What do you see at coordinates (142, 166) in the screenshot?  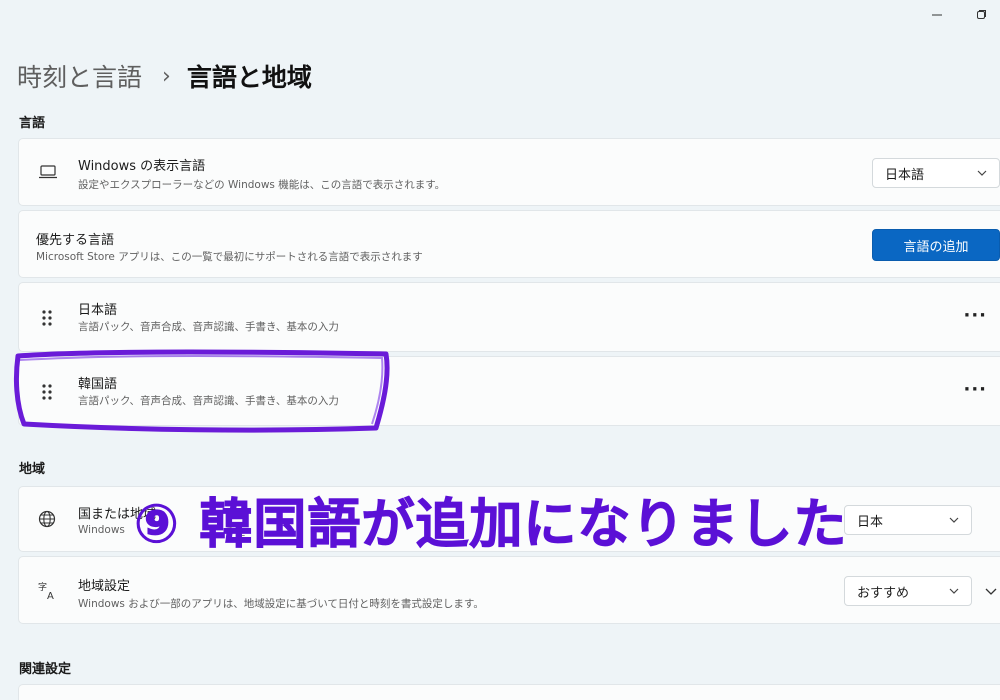 I see `display-language-title: Windows の表示言語` at bounding box center [142, 166].